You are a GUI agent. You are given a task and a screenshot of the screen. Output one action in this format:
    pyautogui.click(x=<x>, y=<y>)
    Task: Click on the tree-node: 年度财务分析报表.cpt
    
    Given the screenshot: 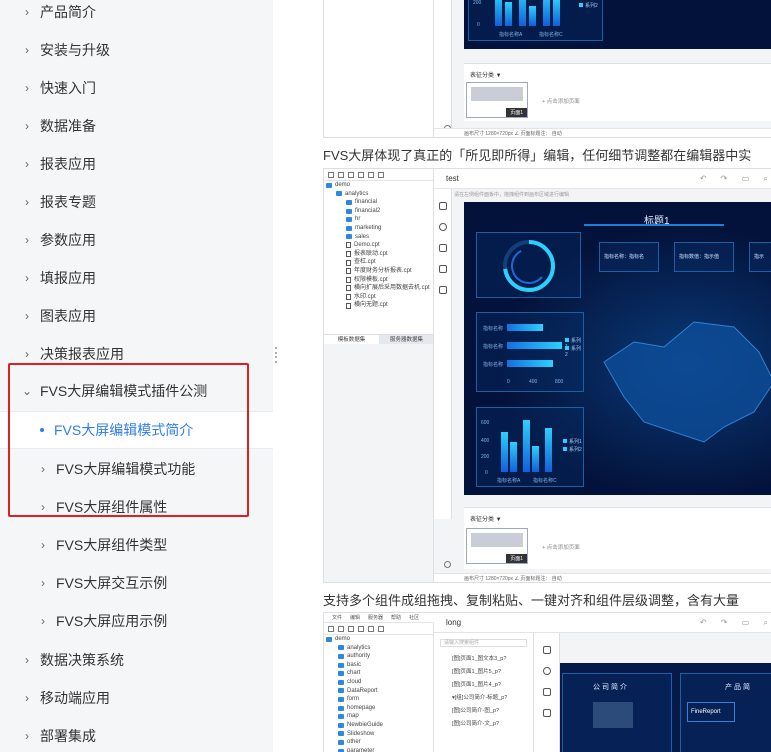 What is the action you would take?
    pyautogui.click(x=378, y=271)
    